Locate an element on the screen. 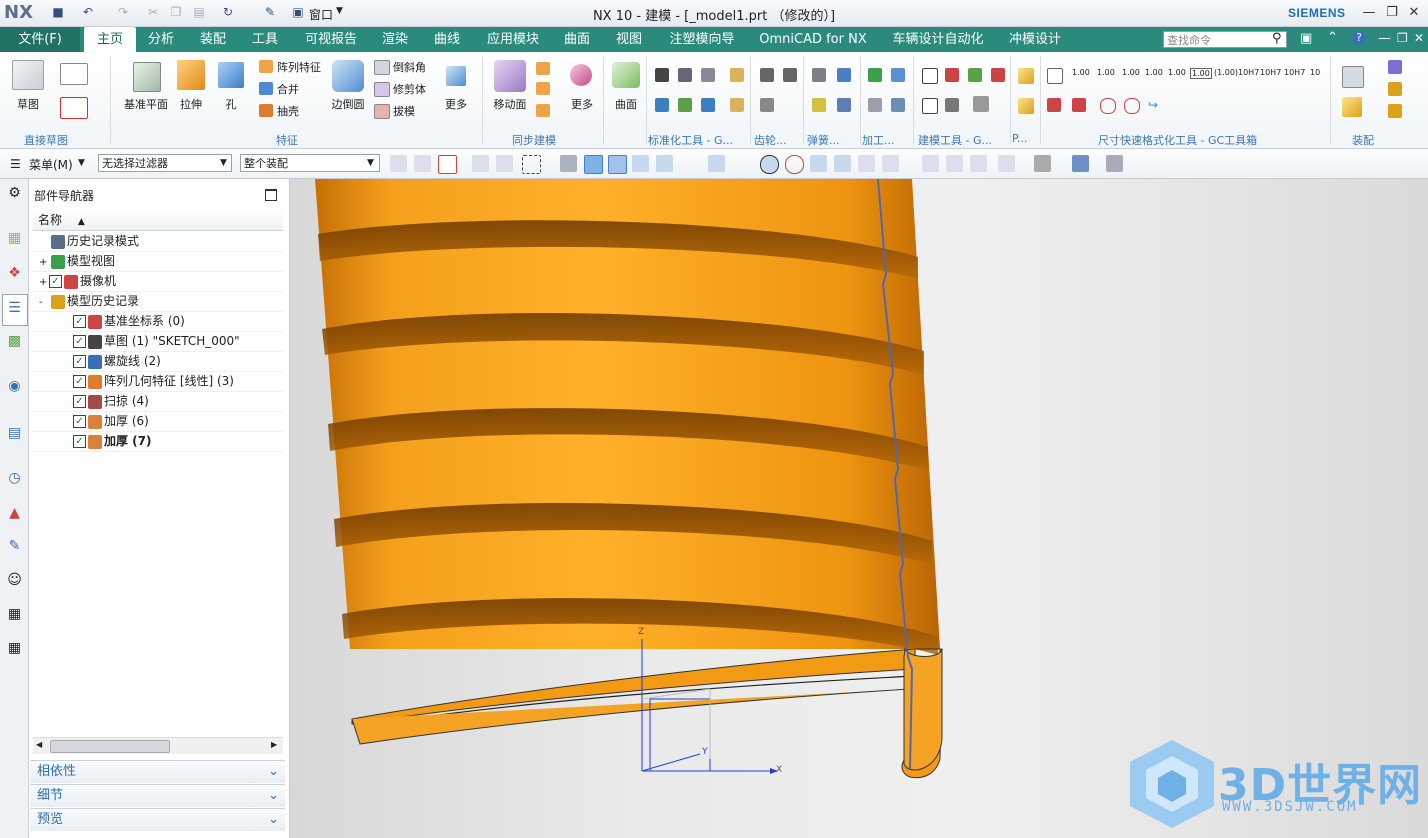 Image resolution: width=1428 pixels, height=838 pixels. tree-row: - 模型历史记录 is located at coordinates (158, 301).